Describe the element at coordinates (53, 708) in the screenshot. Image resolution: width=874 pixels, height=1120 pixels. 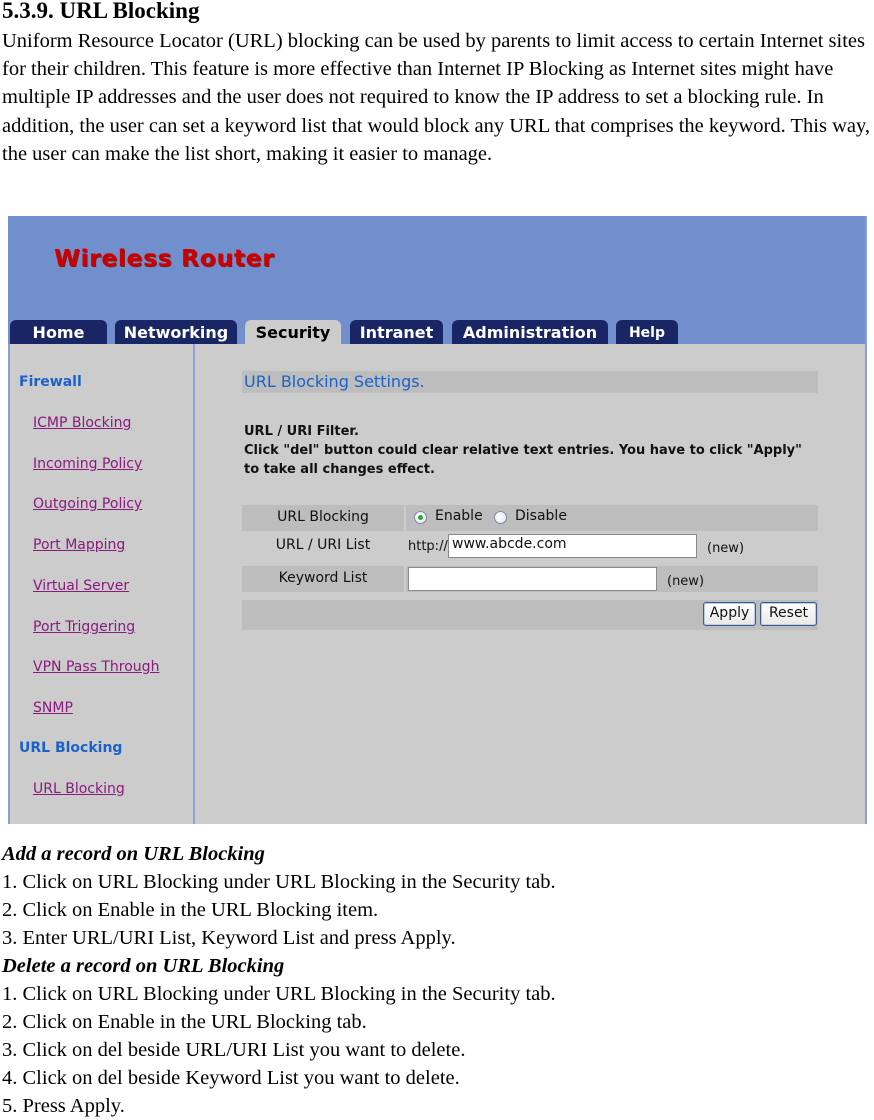
I see `sidebar-item-snmp: SNMP` at that location.